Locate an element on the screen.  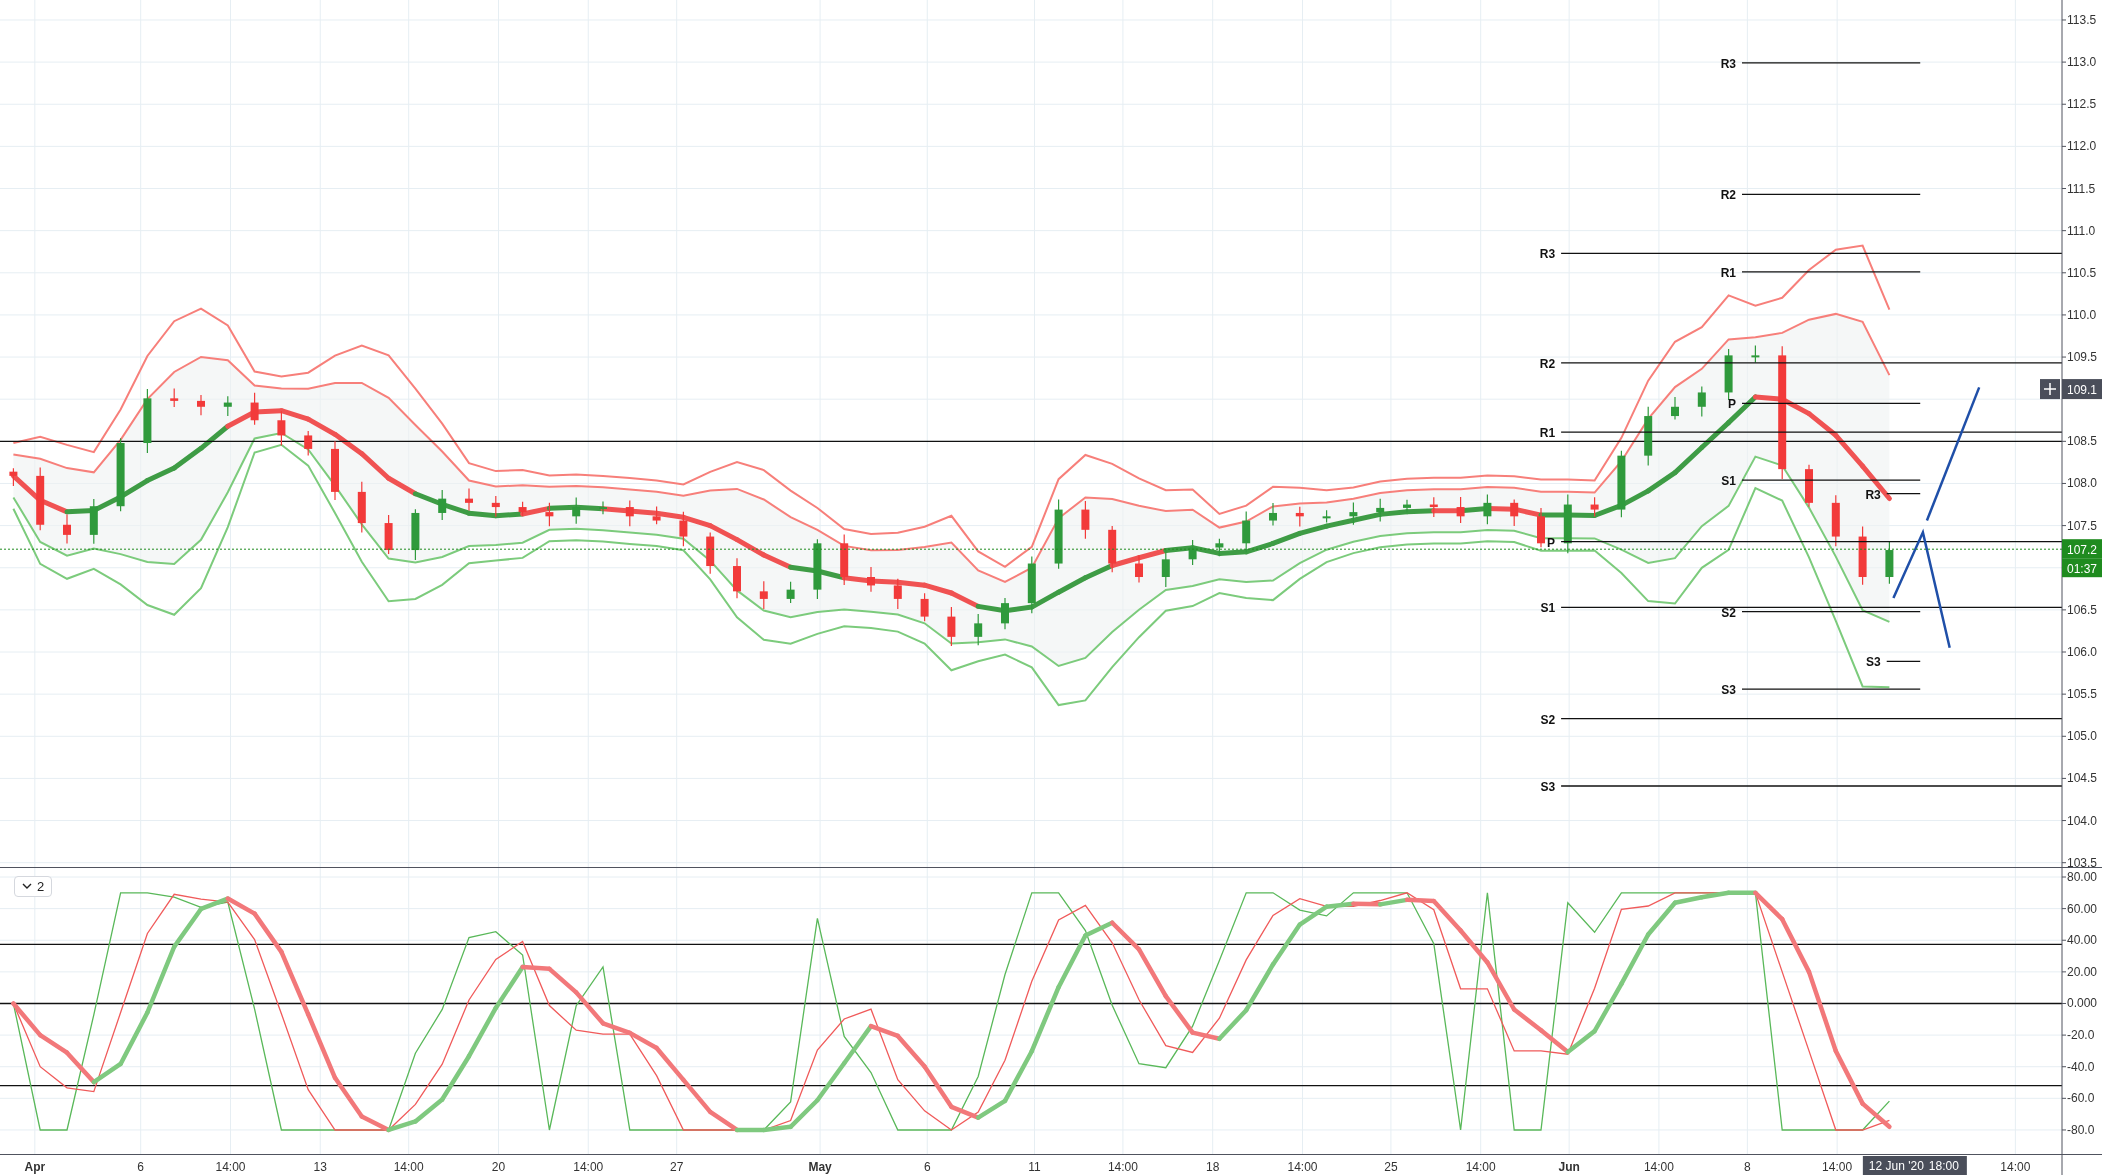
axis-label: 11 is located at coordinates (1034, 1167).